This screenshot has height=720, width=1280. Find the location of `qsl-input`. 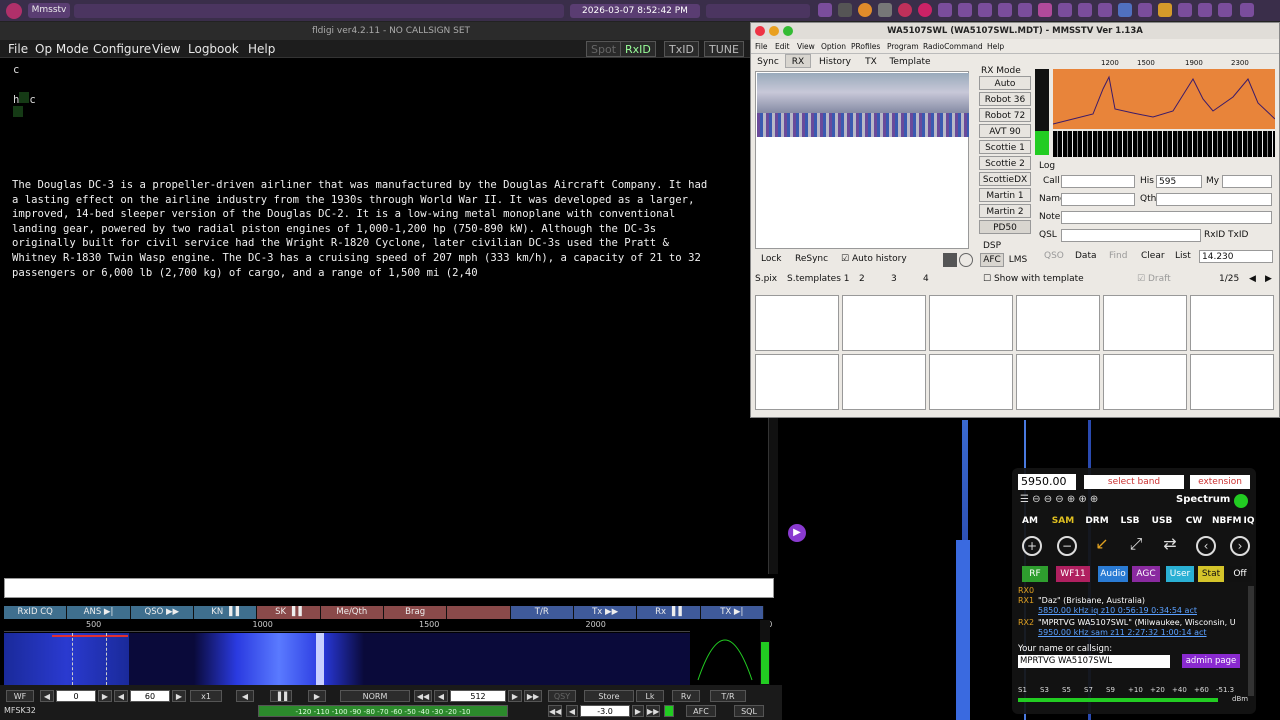

qsl-input is located at coordinates (1131, 235).